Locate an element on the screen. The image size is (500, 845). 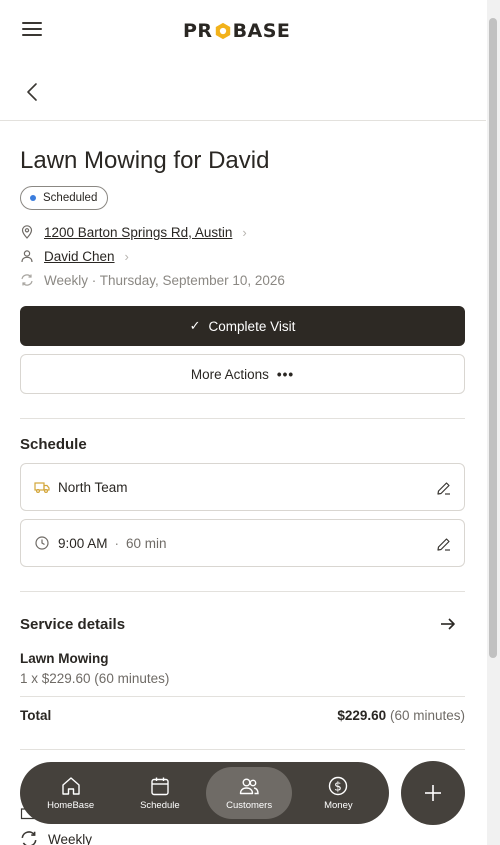
app-header: PR BASE is located at coordinates (243, 31).